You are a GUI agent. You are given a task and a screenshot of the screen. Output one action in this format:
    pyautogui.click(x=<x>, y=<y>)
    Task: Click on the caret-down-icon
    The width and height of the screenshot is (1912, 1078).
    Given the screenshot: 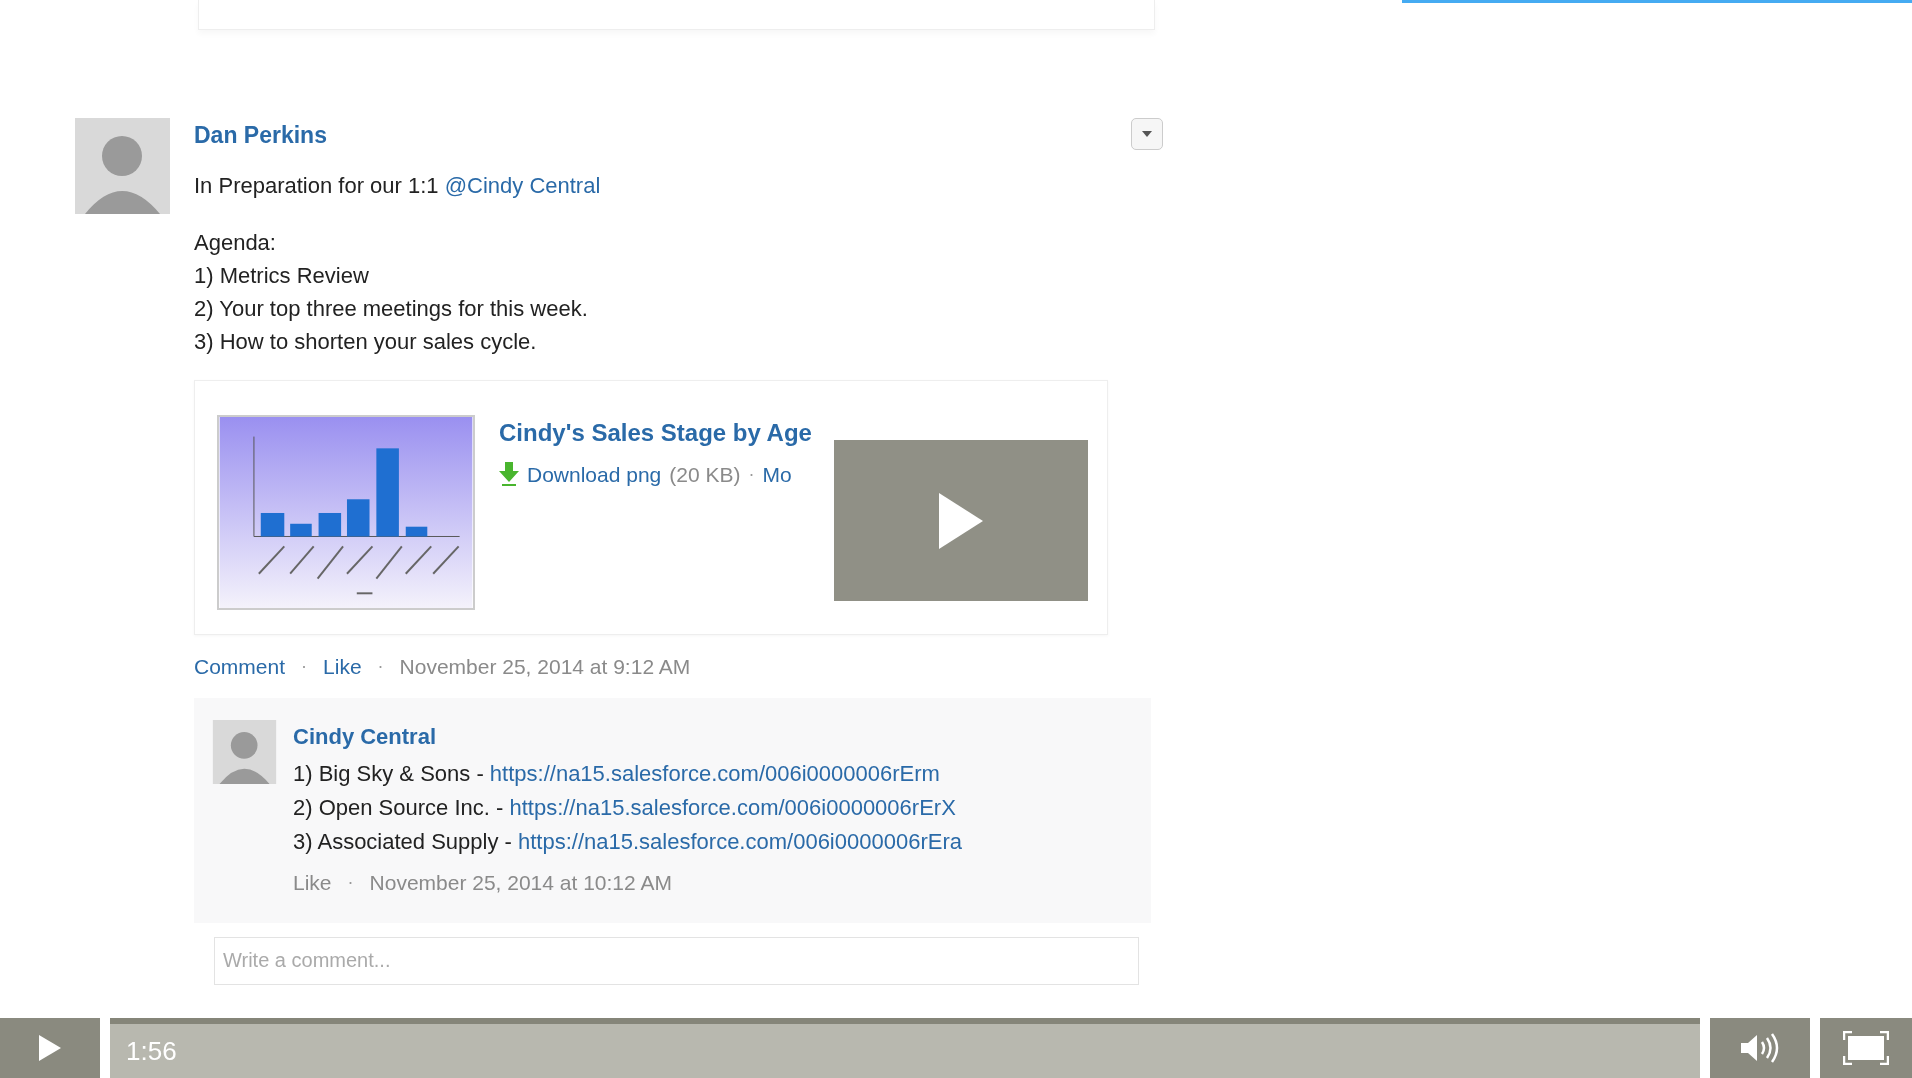 What is the action you would take?
    pyautogui.click(x=1147, y=134)
    